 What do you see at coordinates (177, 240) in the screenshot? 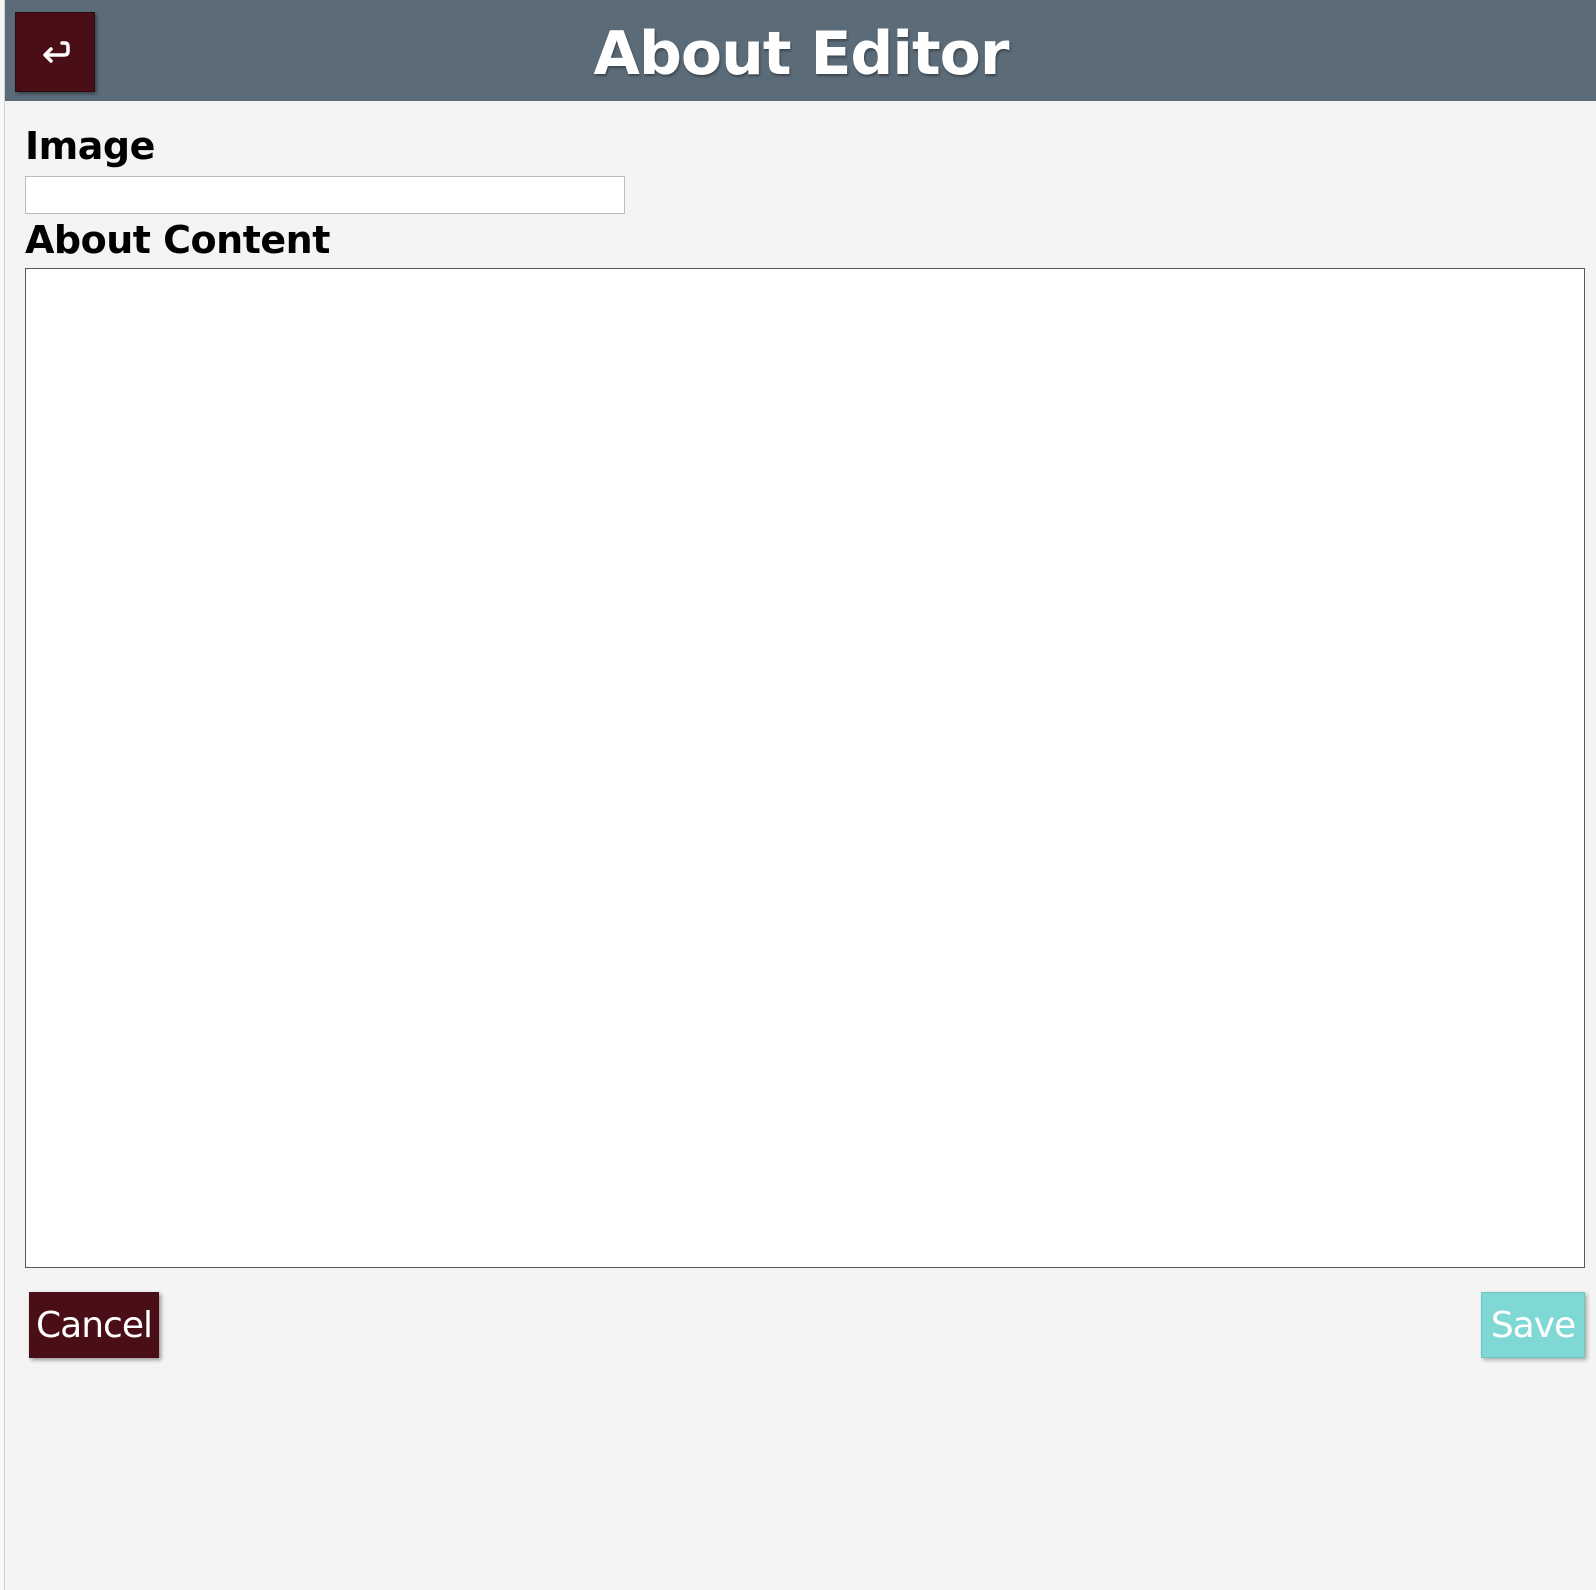
I see `about-content-label: About Content` at bounding box center [177, 240].